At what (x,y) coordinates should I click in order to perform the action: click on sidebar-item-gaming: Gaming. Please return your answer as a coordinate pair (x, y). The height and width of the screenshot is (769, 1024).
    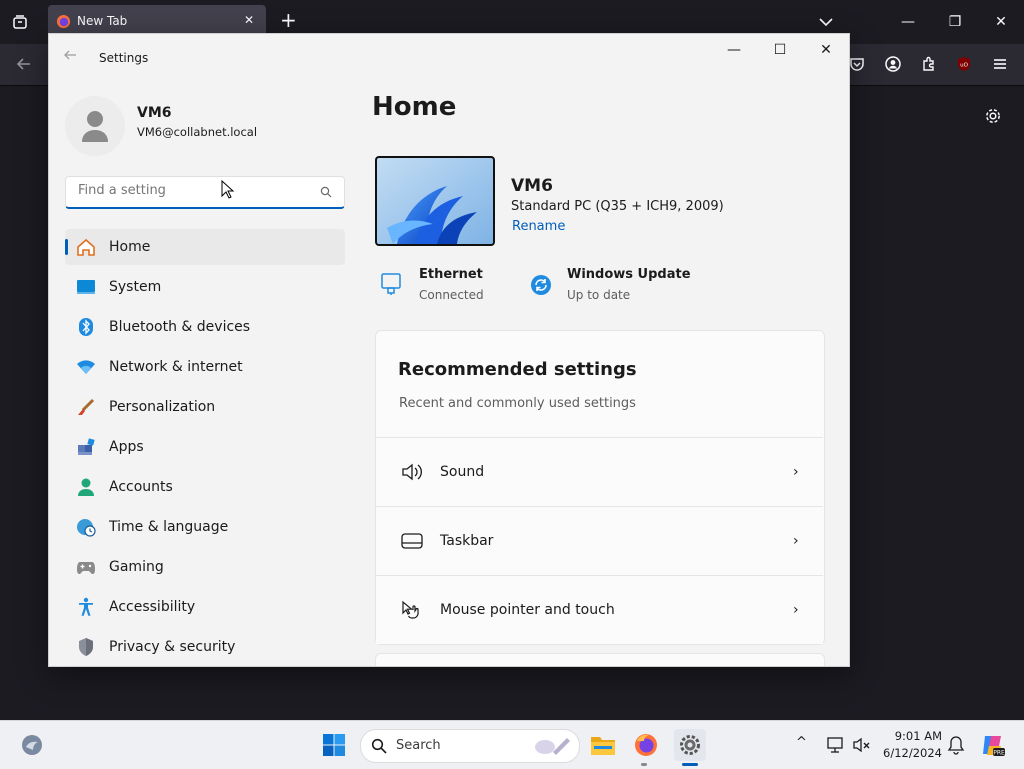
    Looking at the image, I should click on (205, 567).